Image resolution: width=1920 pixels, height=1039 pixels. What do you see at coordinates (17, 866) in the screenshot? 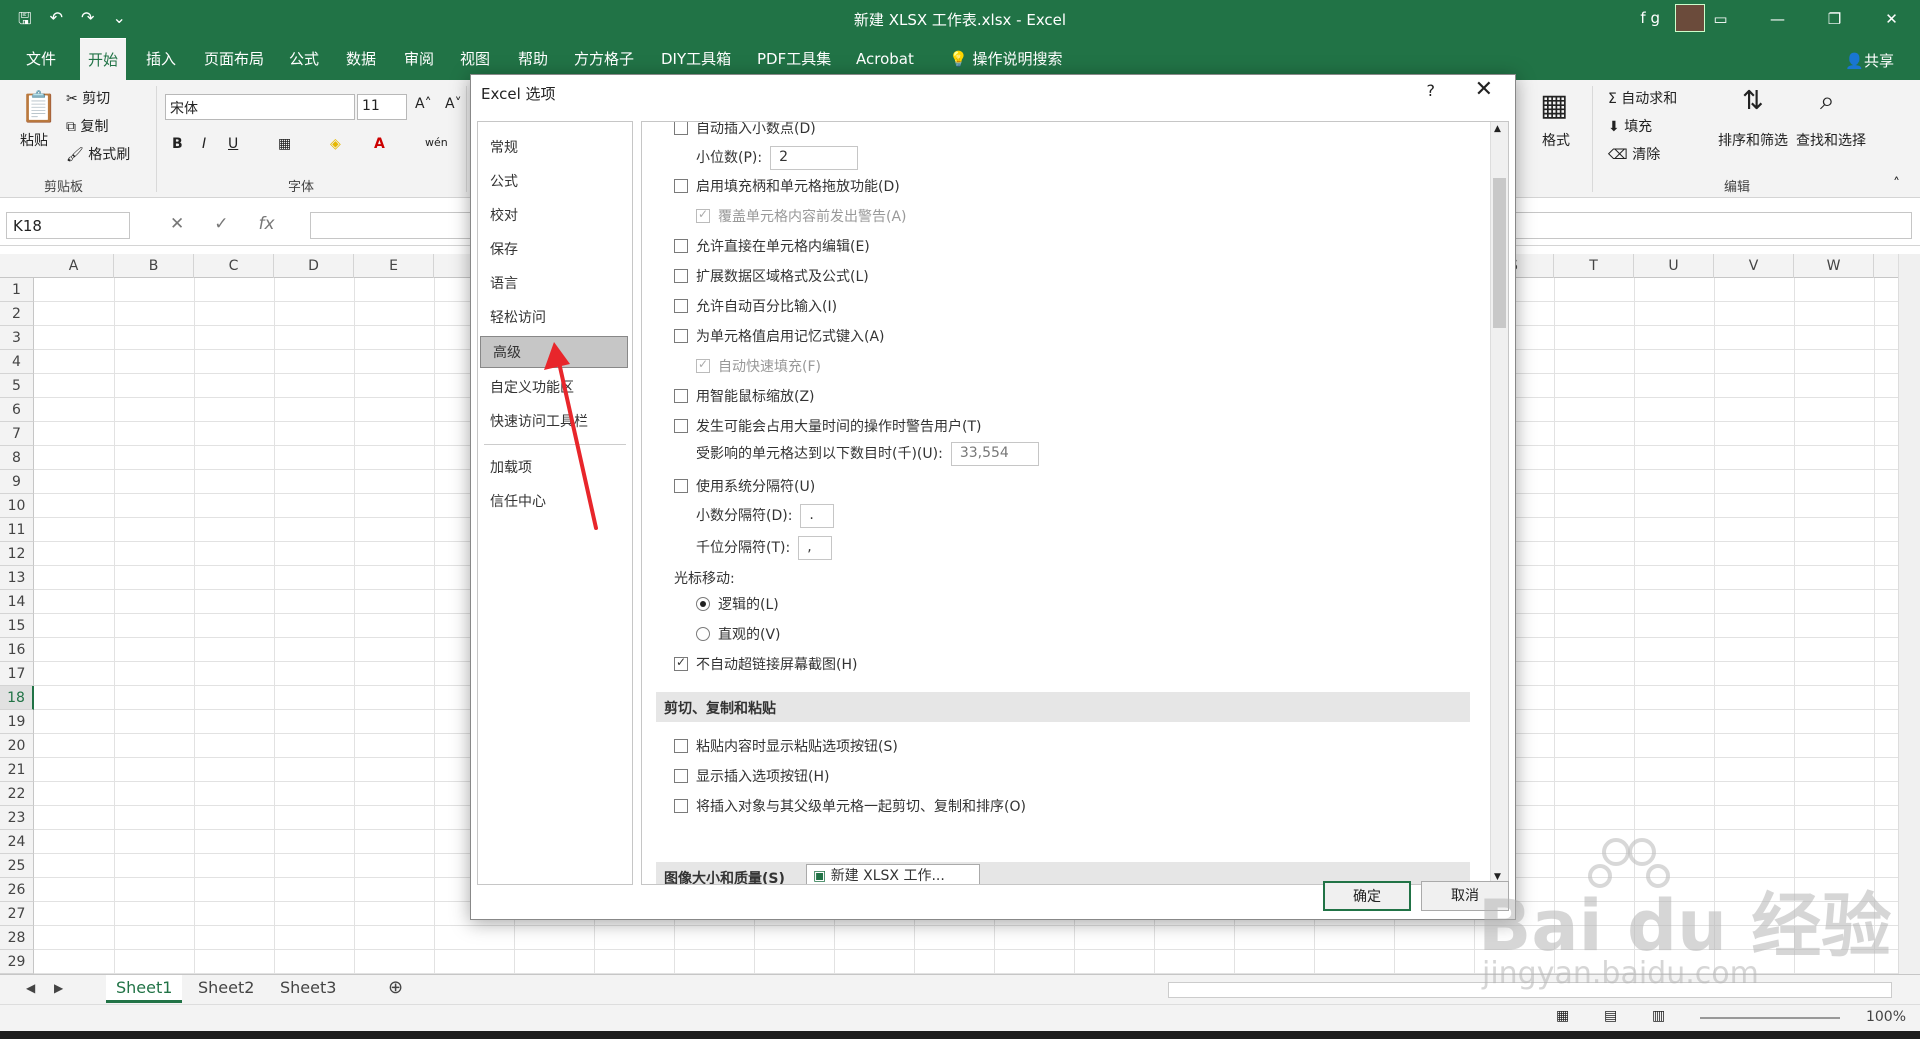
I see `row-header: 25` at bounding box center [17, 866].